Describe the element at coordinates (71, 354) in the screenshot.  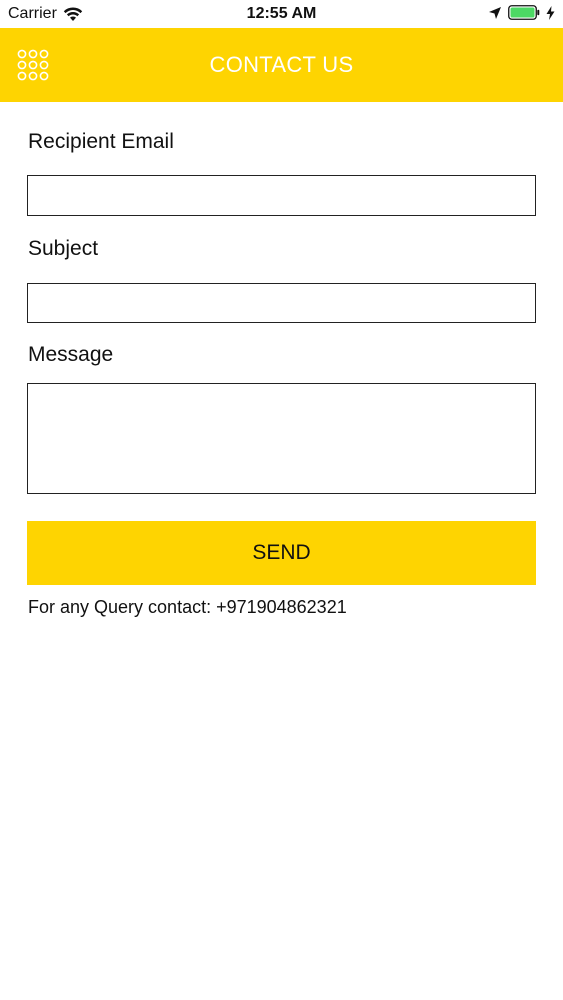
I see `message-label: Message` at that location.